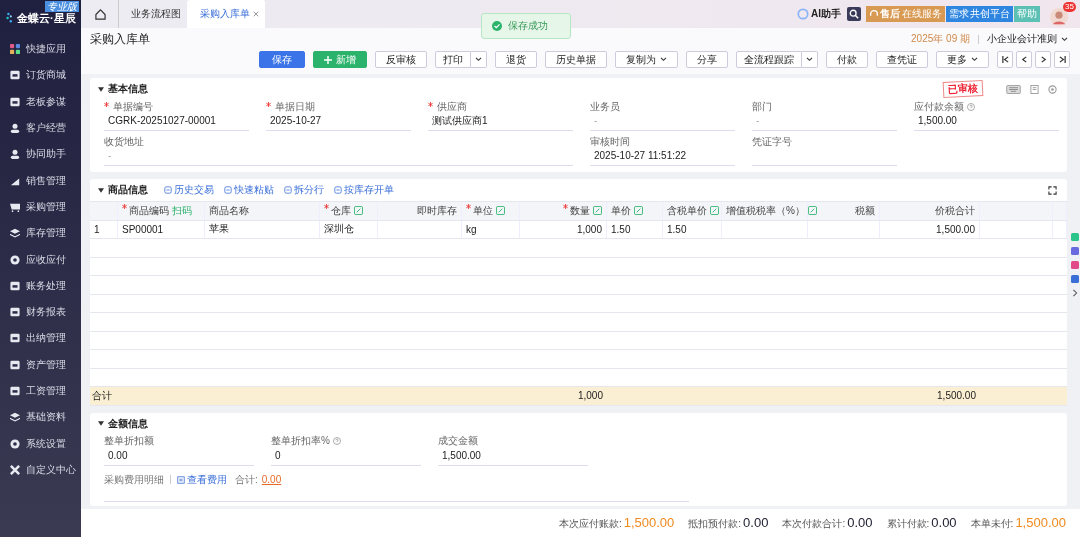  What do you see at coordinates (339, 229) in the screenshot?
I see `table-cell: 深圳仓` at bounding box center [339, 229].